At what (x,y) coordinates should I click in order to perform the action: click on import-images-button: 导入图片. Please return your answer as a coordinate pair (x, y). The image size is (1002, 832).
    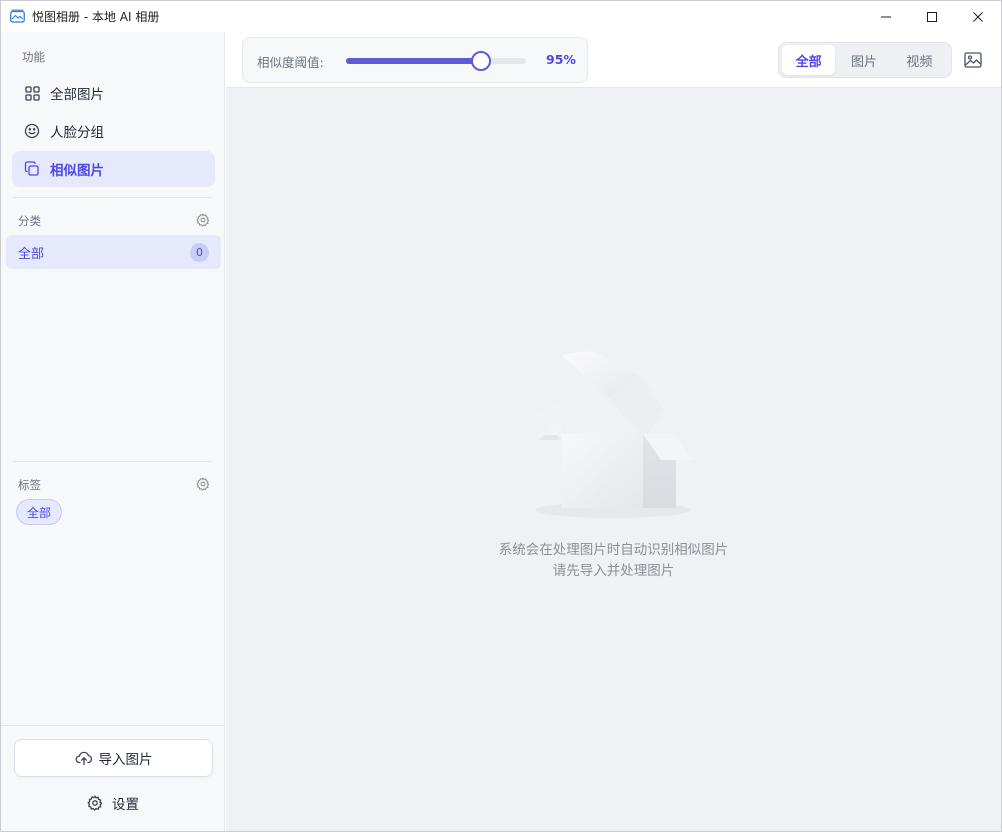
    Looking at the image, I should click on (113, 758).